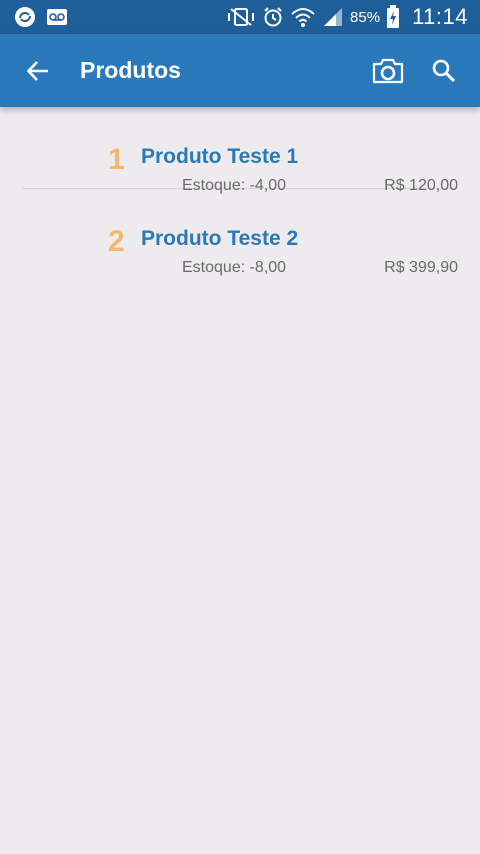  Describe the element at coordinates (440, 16) in the screenshot. I see `status-clock: 11:14` at that location.